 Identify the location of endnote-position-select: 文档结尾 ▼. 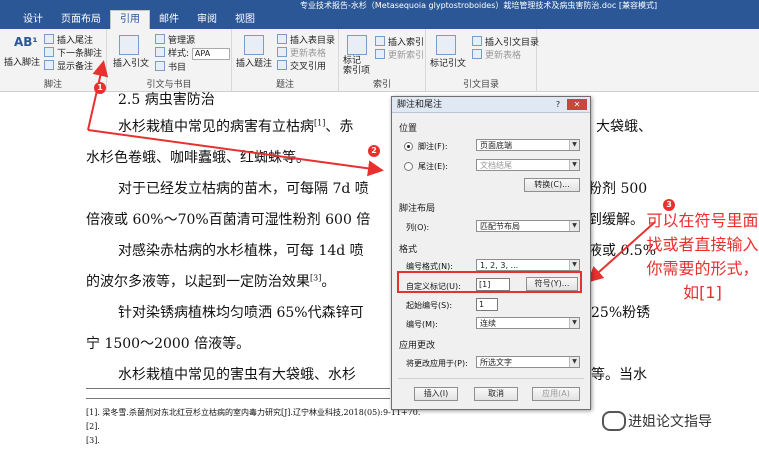
(528, 165).